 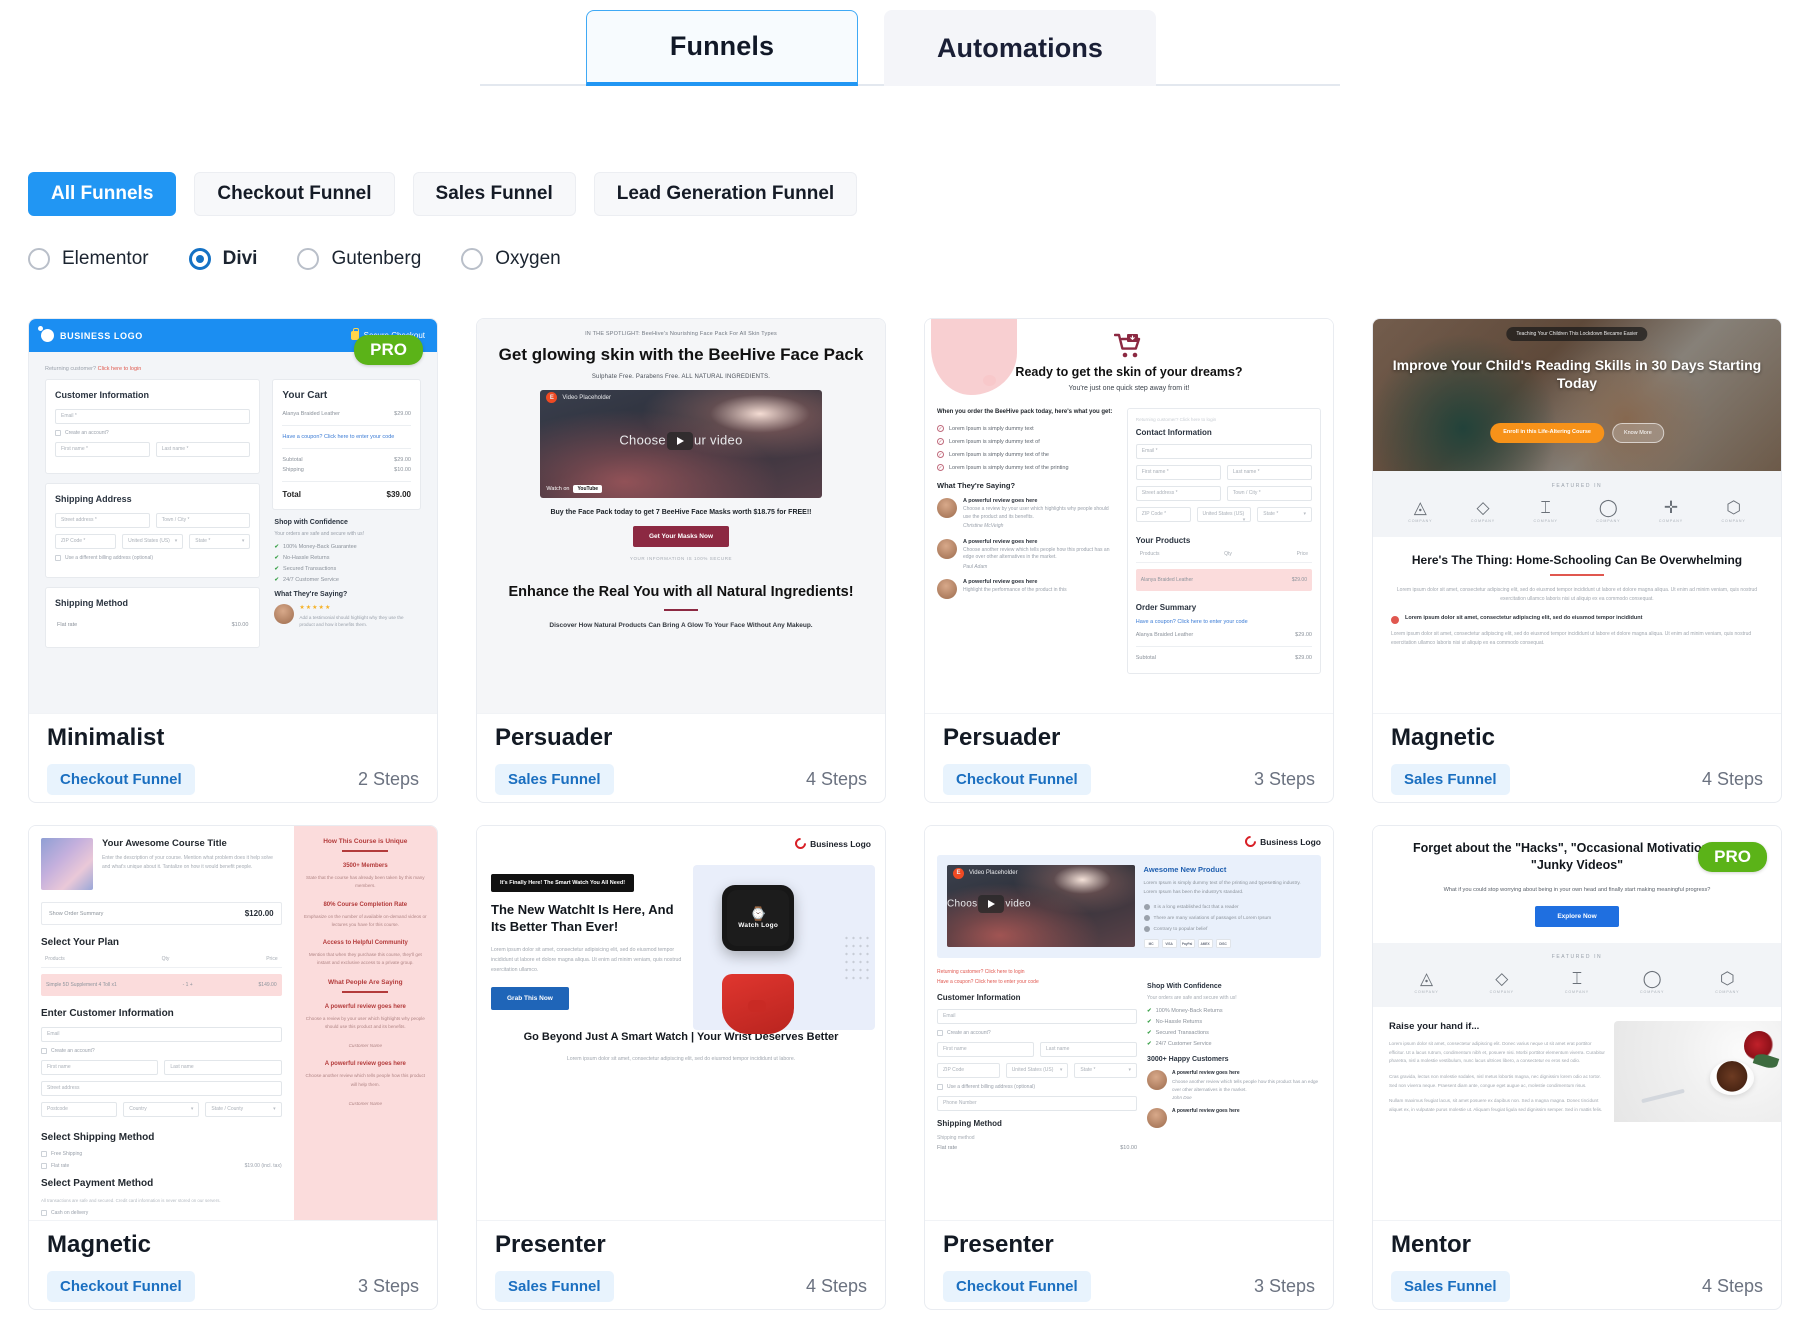 What do you see at coordinates (1662, 1095) in the screenshot?
I see `pen-decoration` at bounding box center [1662, 1095].